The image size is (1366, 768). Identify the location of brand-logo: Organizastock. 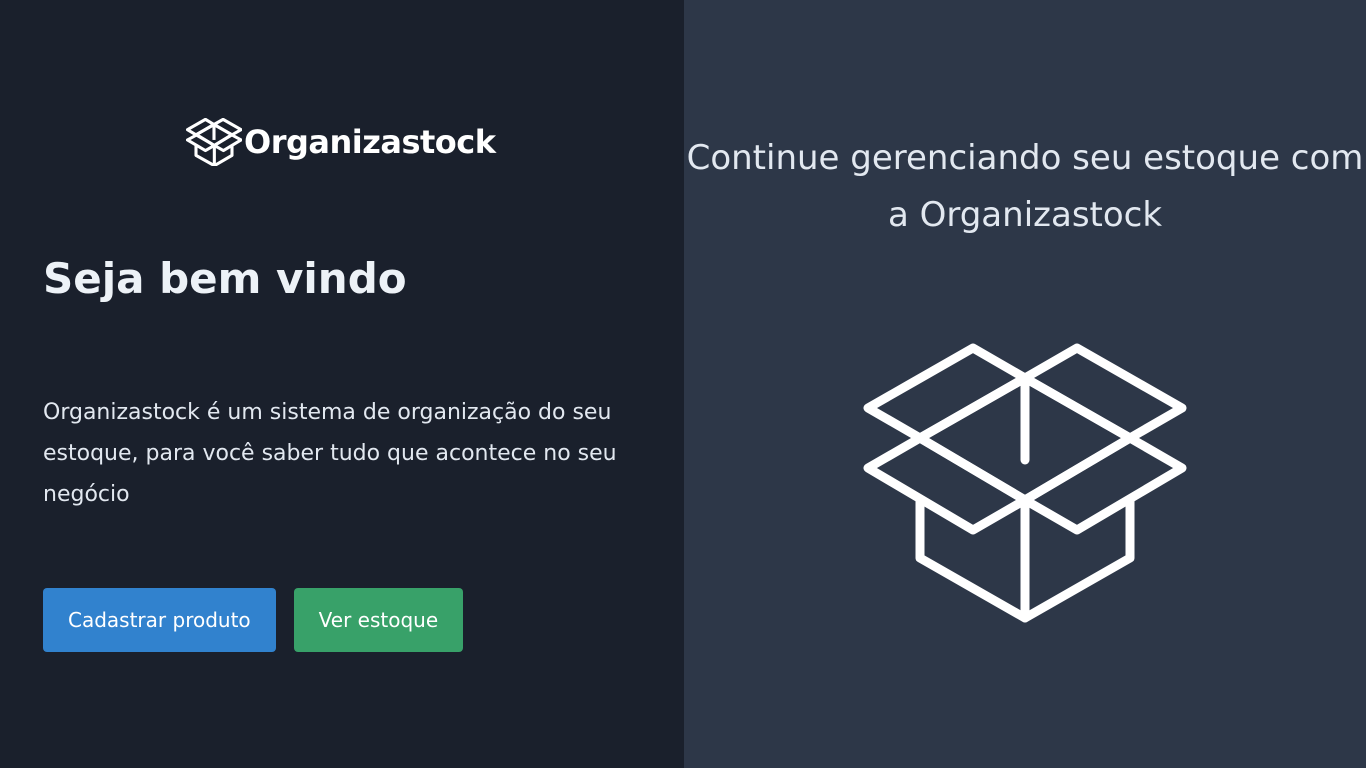
(341, 142).